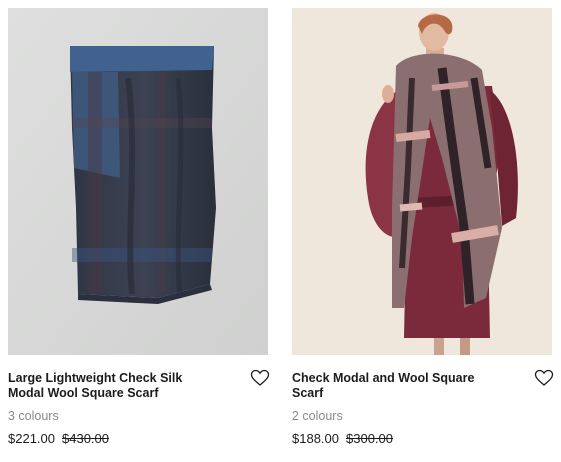 This screenshot has height=462, width=561. I want to click on colour-count: 2 colours, so click(317, 416).